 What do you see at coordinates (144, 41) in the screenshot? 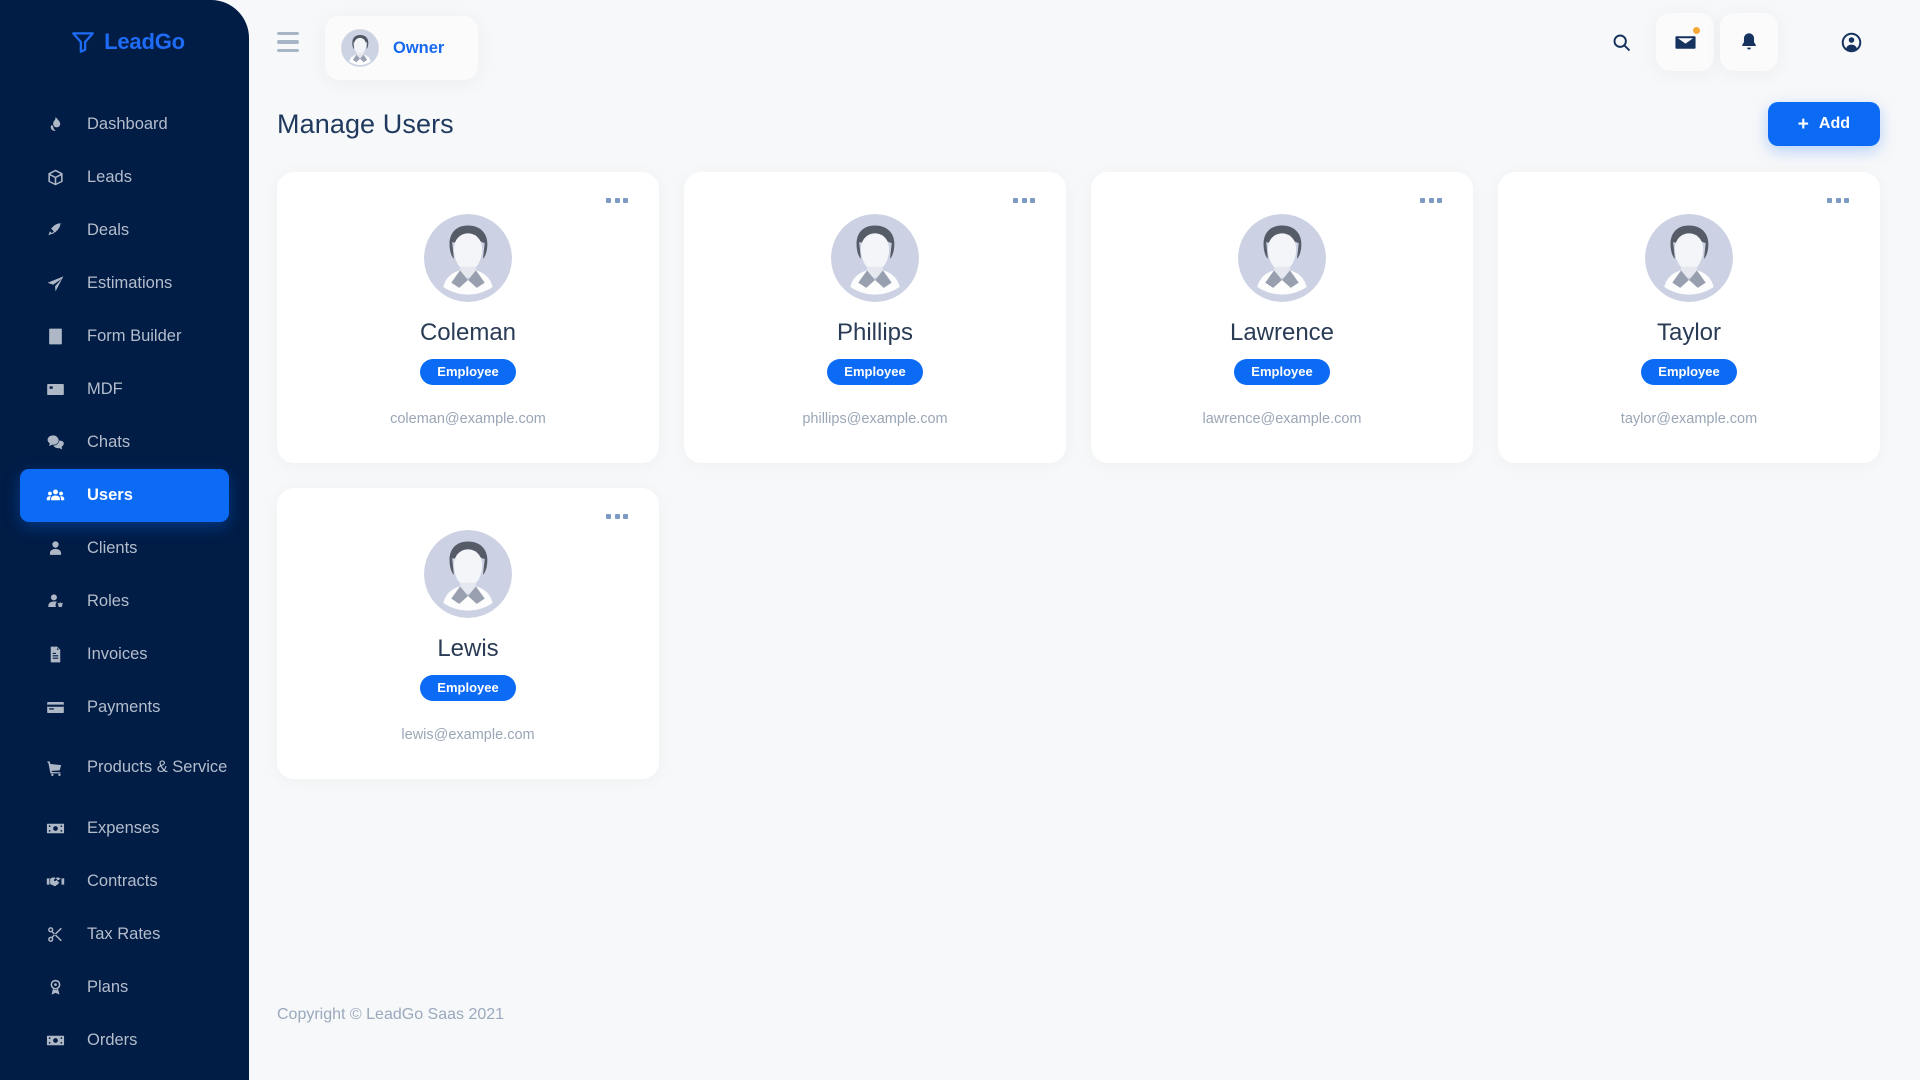
I see `brand-name: LeadGo` at bounding box center [144, 41].